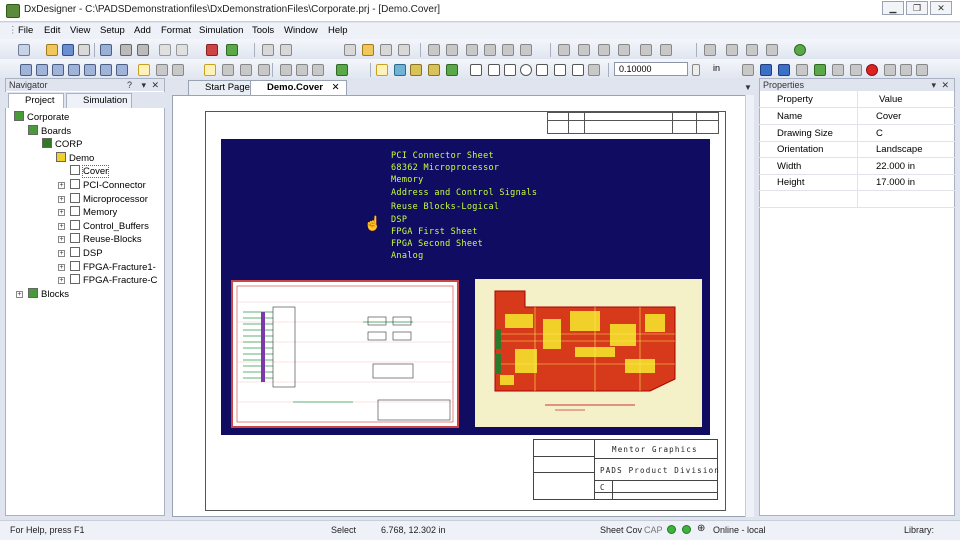 The image size is (960, 540). Describe the element at coordinates (888, 116) in the screenshot. I see `property-value: Cover` at that location.